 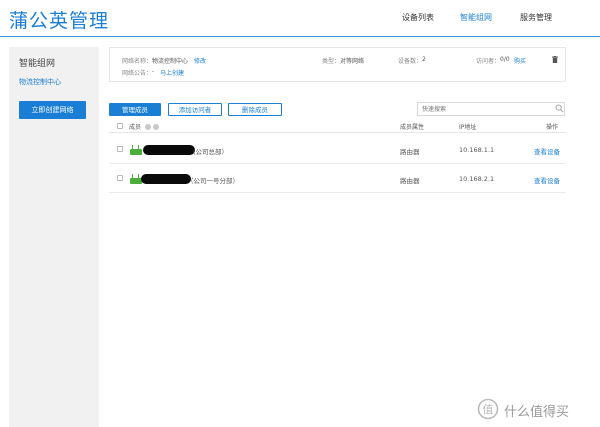 I want to click on network-notice-value: -, so click(x=153, y=71).